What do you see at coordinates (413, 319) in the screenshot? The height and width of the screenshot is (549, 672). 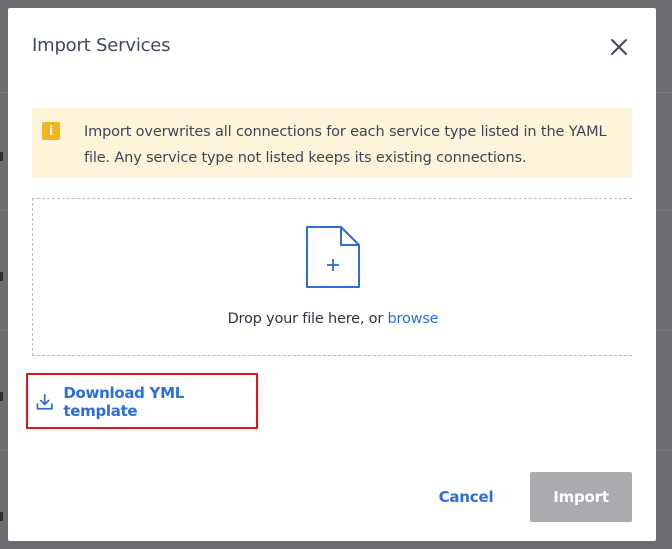 I see `browse-link: browse` at bounding box center [413, 319].